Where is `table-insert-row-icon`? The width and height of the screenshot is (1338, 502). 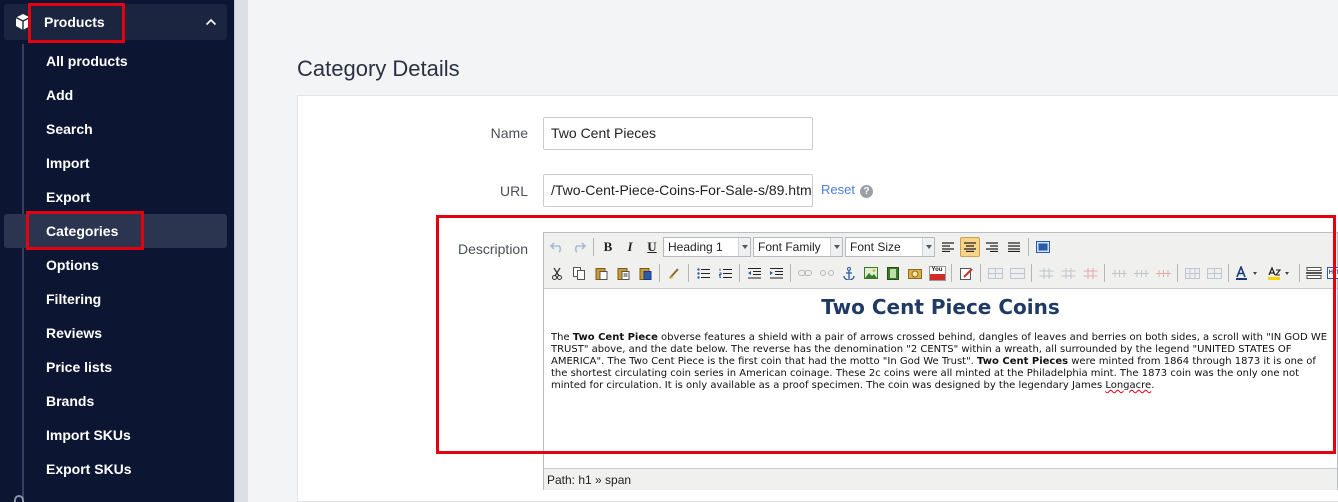 table-insert-row-icon is located at coordinates (995, 273).